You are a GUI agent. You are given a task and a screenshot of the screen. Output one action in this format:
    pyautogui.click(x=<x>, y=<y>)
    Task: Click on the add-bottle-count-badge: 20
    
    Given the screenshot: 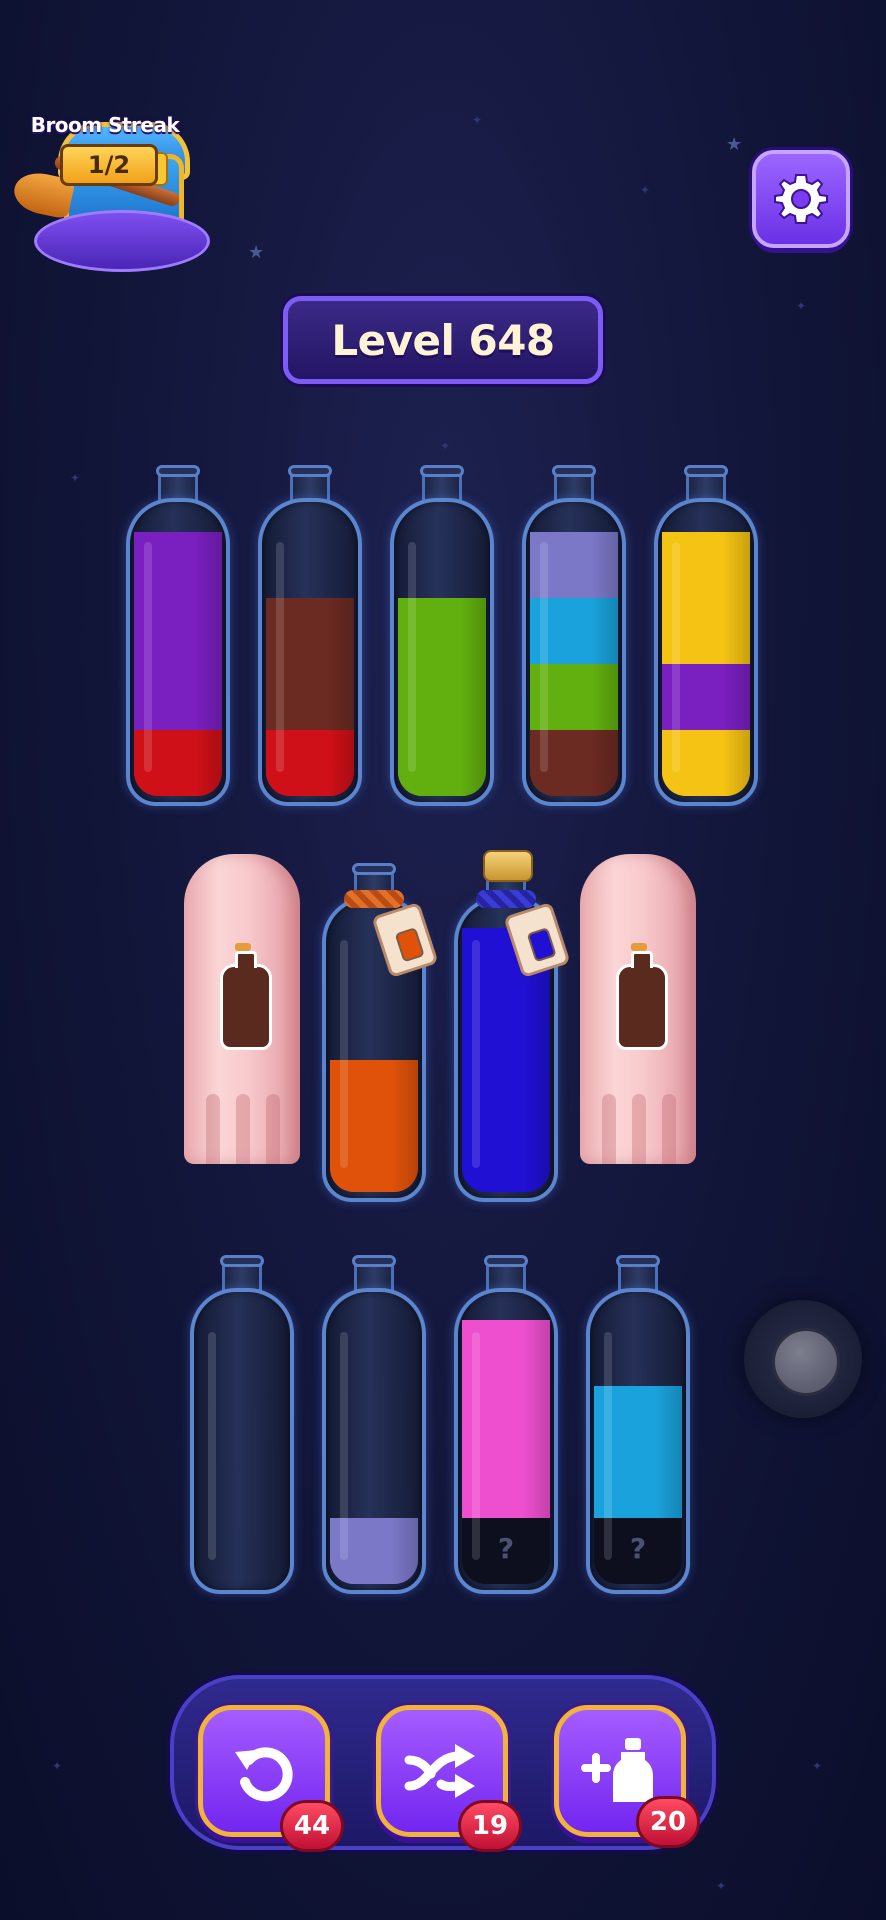 What is the action you would take?
    pyautogui.click(x=668, y=1822)
    